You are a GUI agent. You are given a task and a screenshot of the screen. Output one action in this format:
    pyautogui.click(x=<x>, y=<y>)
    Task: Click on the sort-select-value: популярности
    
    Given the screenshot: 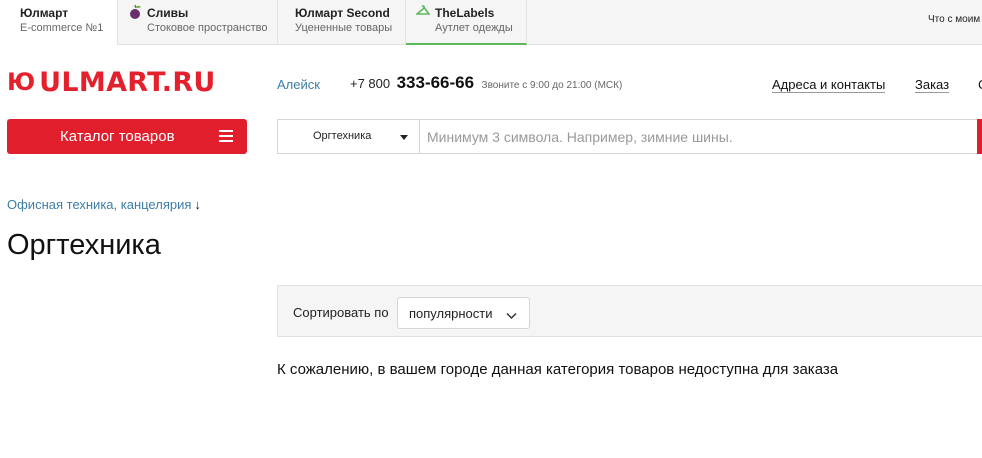 What is the action you would take?
    pyautogui.click(x=451, y=313)
    